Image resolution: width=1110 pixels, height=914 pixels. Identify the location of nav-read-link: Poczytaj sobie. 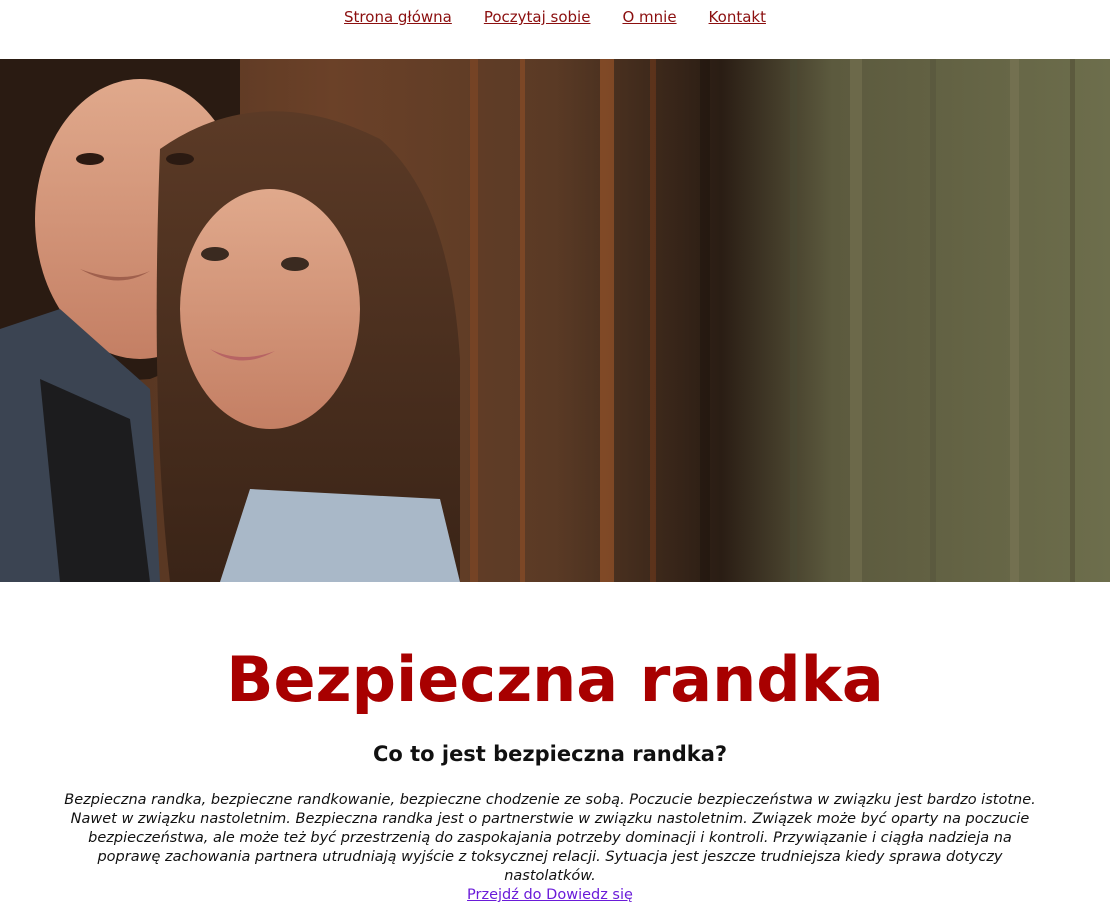
(537, 17).